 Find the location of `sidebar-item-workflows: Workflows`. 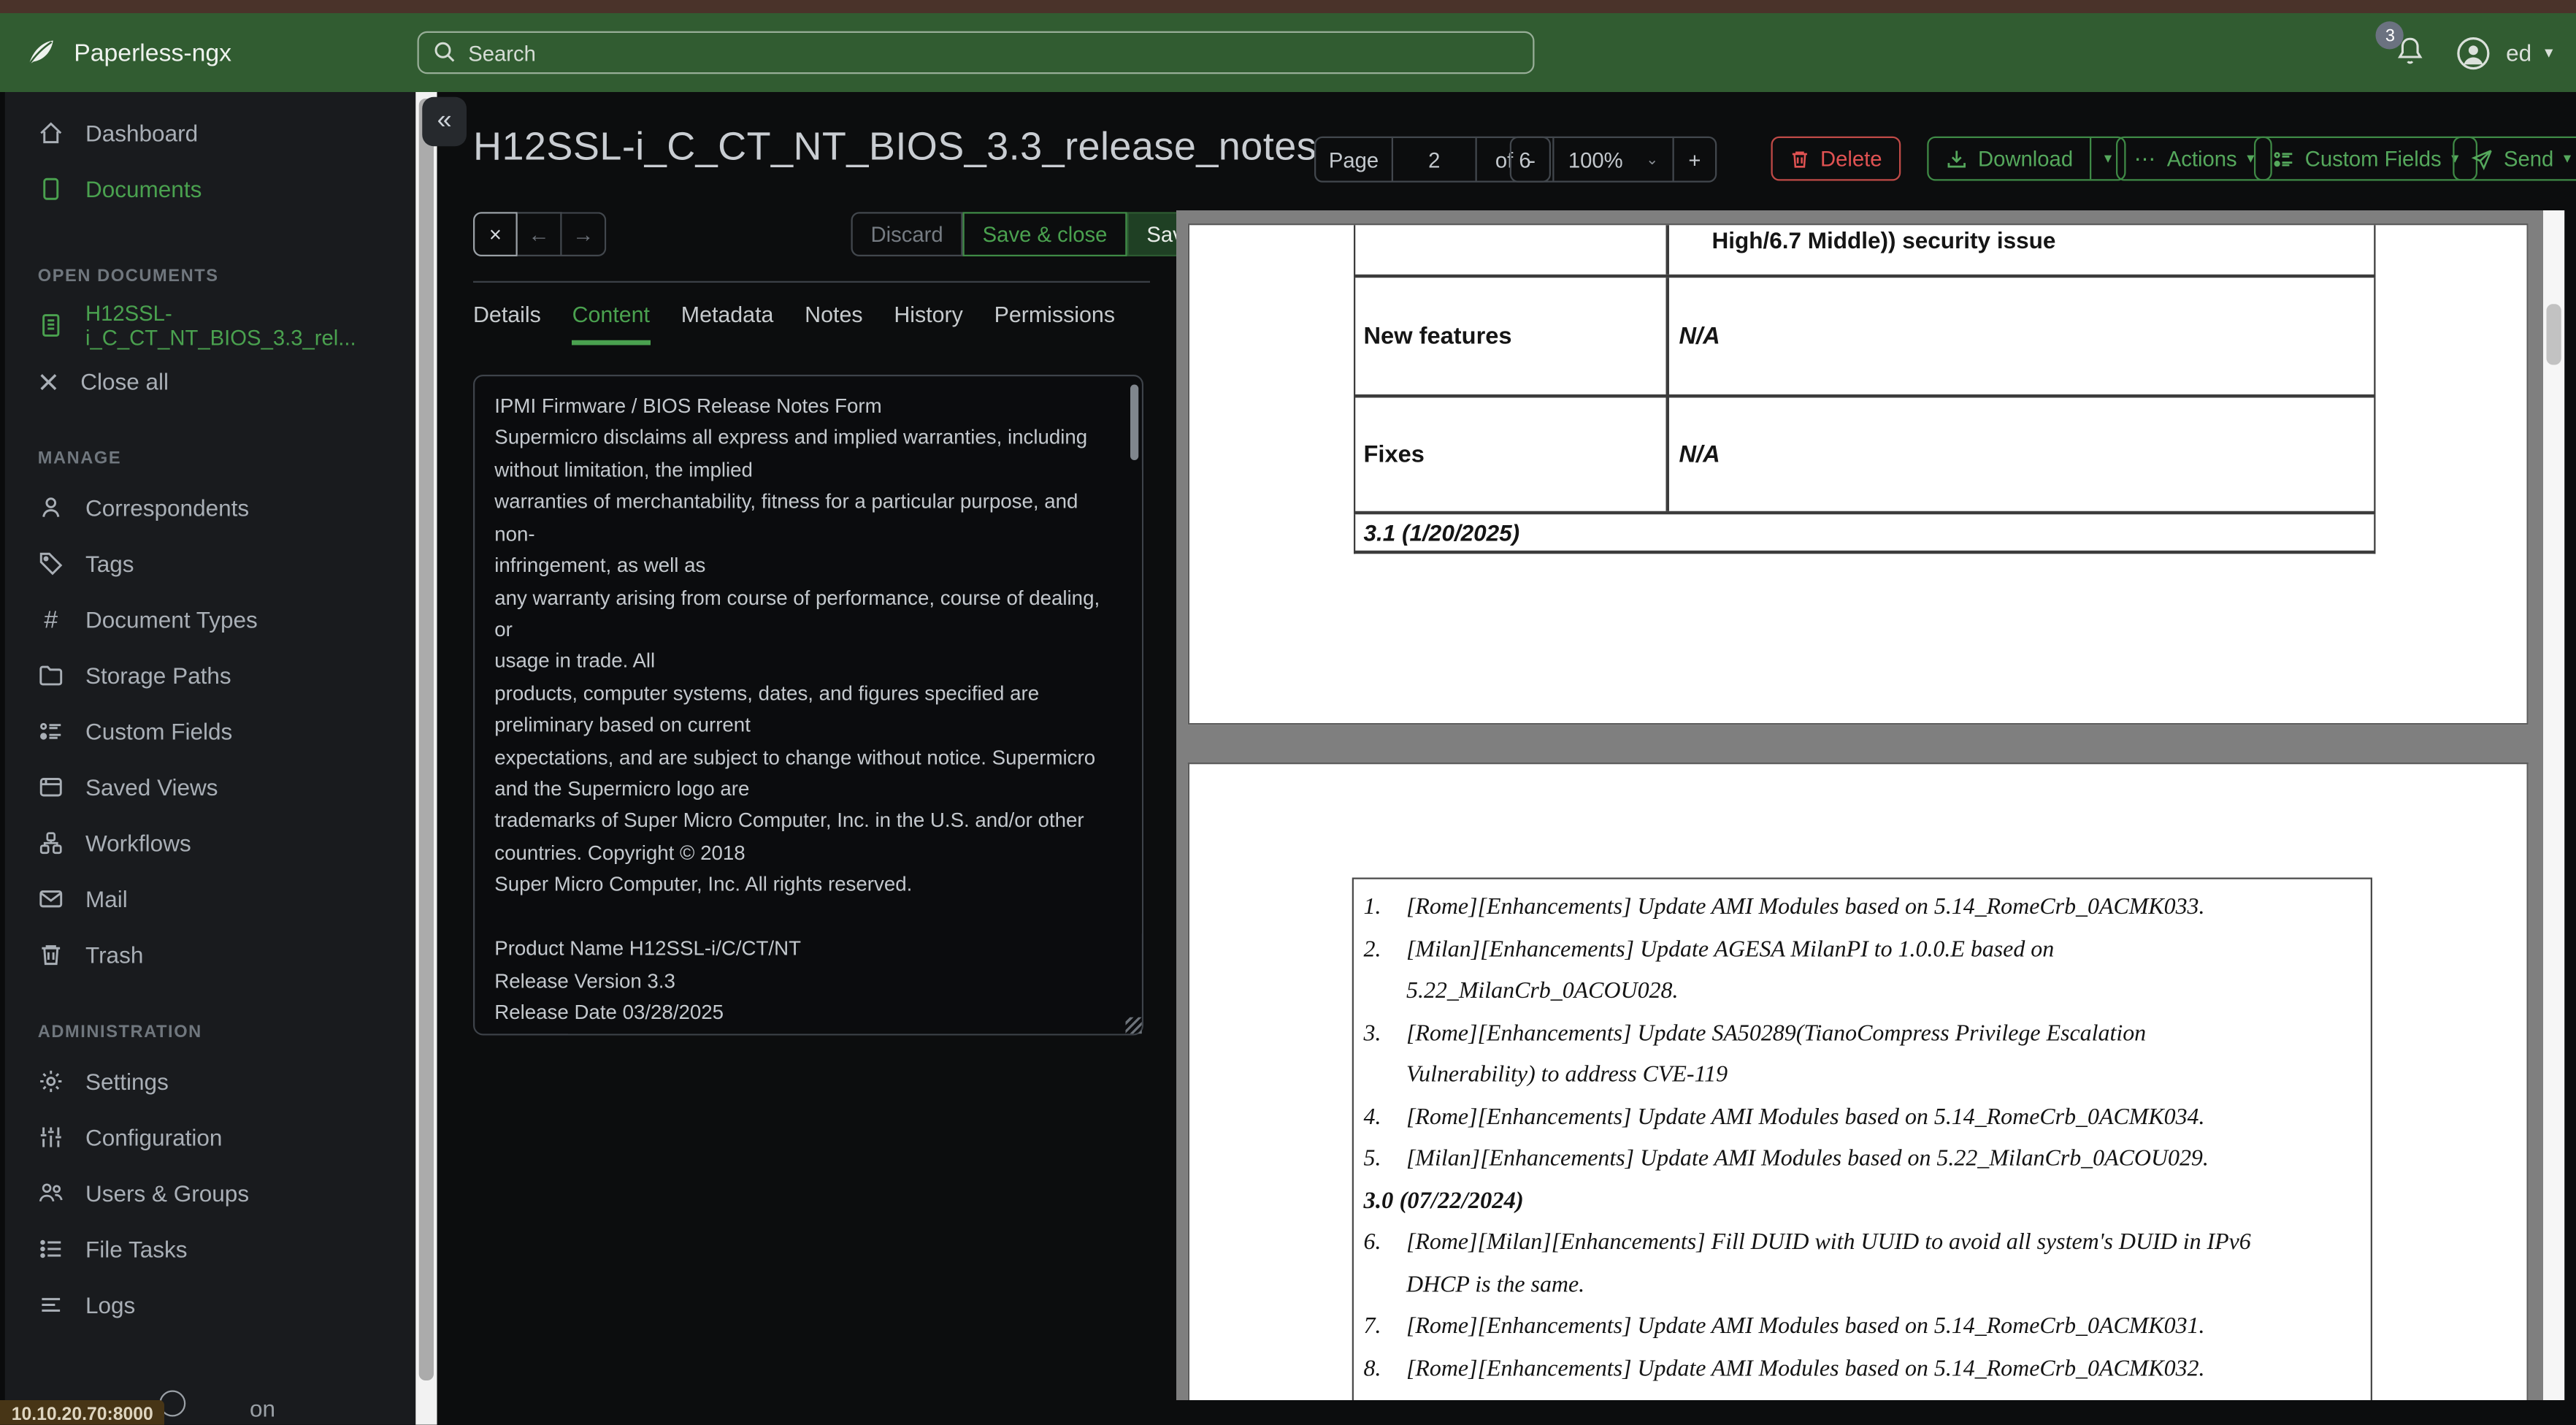

sidebar-item-workflows: Workflows is located at coordinates (210, 843).